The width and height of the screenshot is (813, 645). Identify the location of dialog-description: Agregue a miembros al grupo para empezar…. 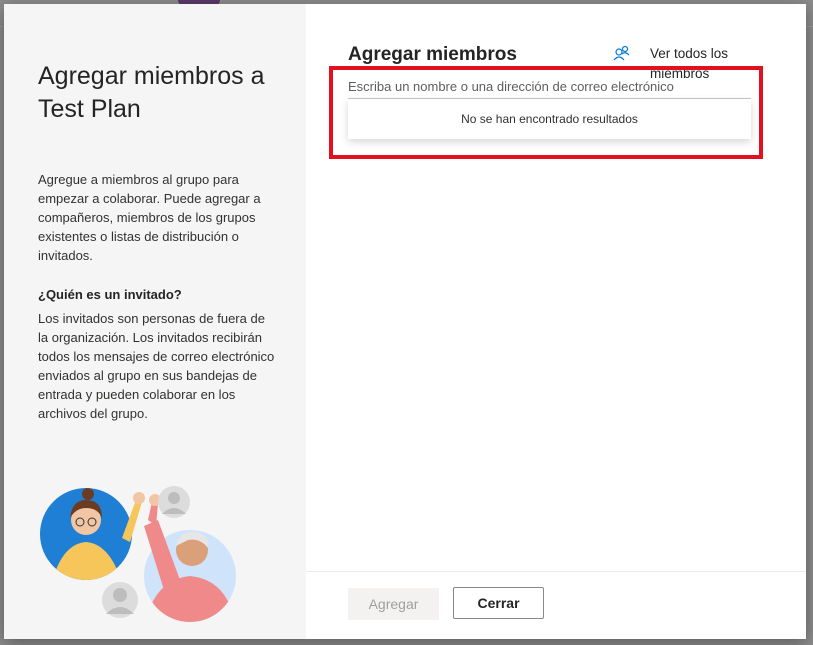
(149, 217).